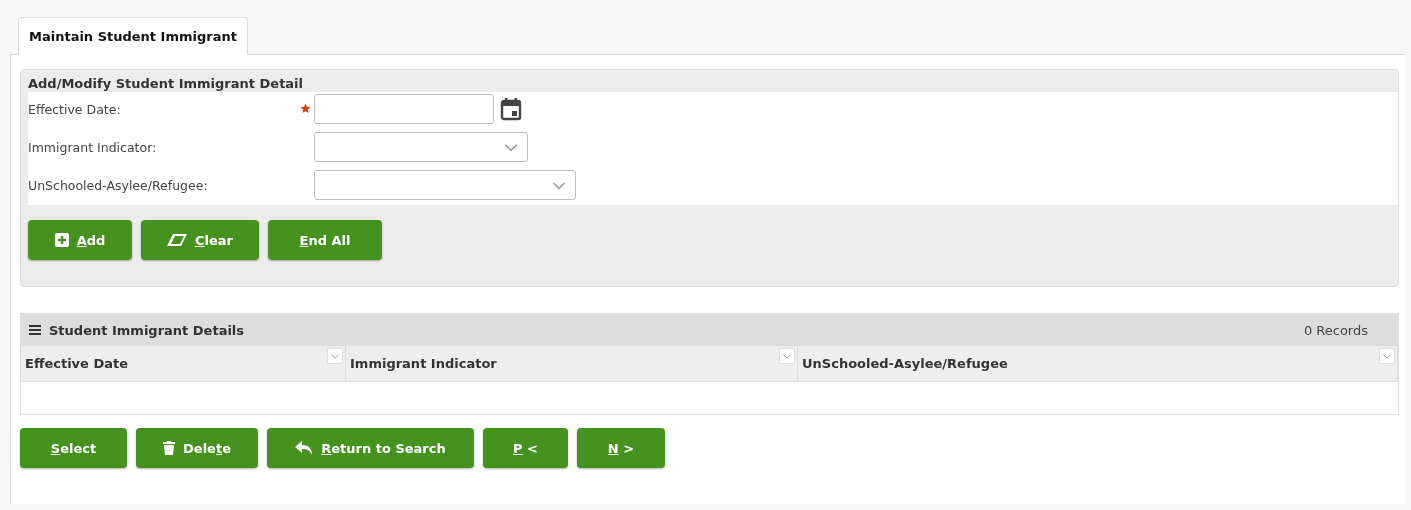 The image size is (1411, 510). Describe the element at coordinates (1335, 330) in the screenshot. I see `record-count: 0 Records` at that location.